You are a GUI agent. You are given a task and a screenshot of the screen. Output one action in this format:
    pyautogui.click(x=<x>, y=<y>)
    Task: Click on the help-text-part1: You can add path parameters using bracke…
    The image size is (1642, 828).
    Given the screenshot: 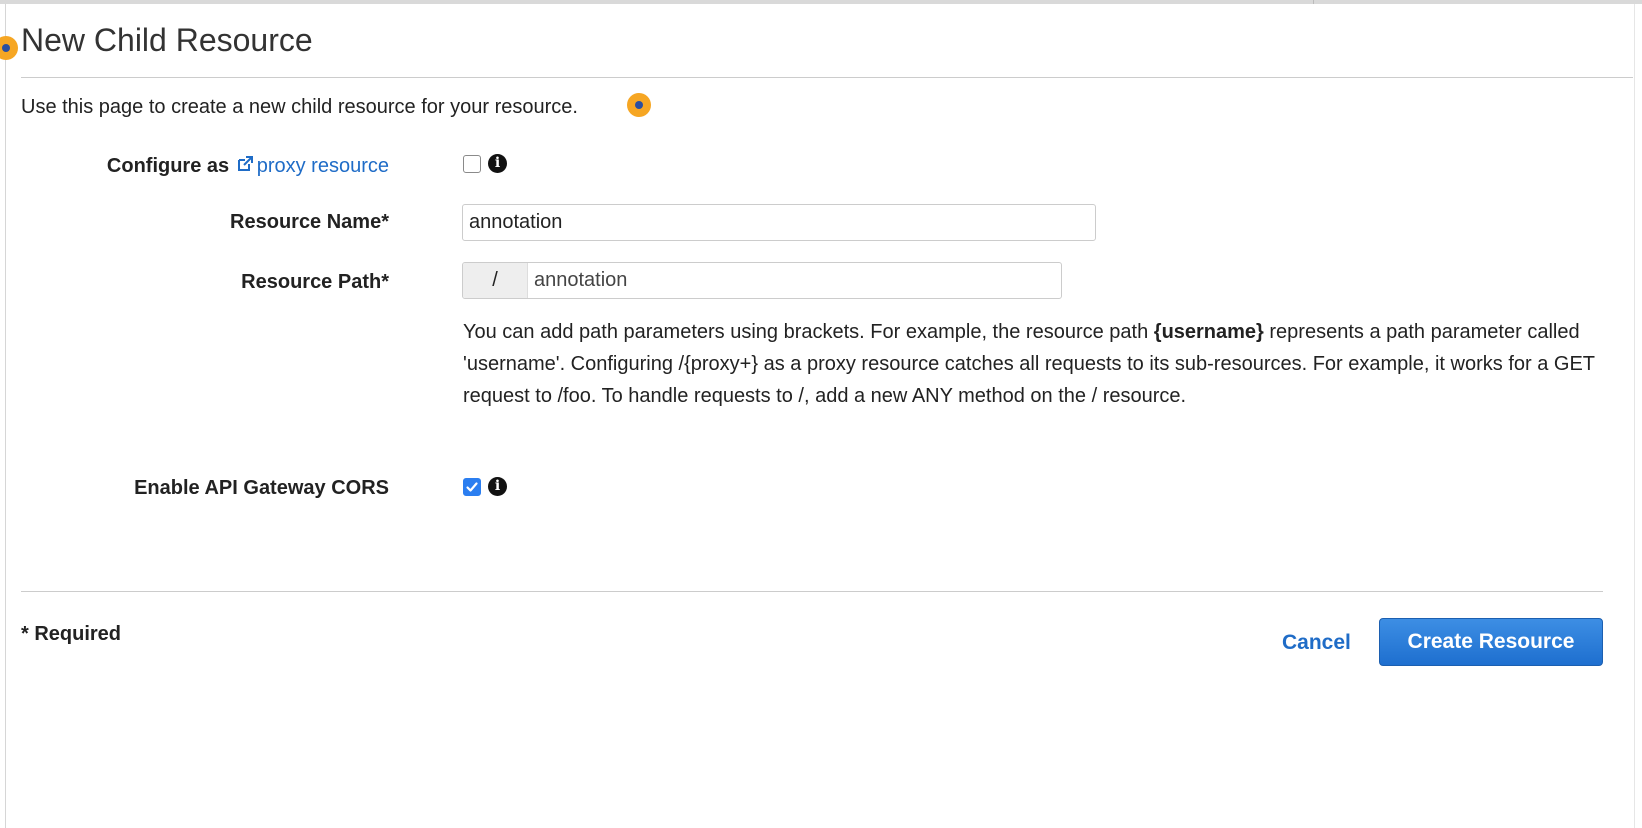 What is the action you would take?
    pyautogui.click(x=808, y=332)
    